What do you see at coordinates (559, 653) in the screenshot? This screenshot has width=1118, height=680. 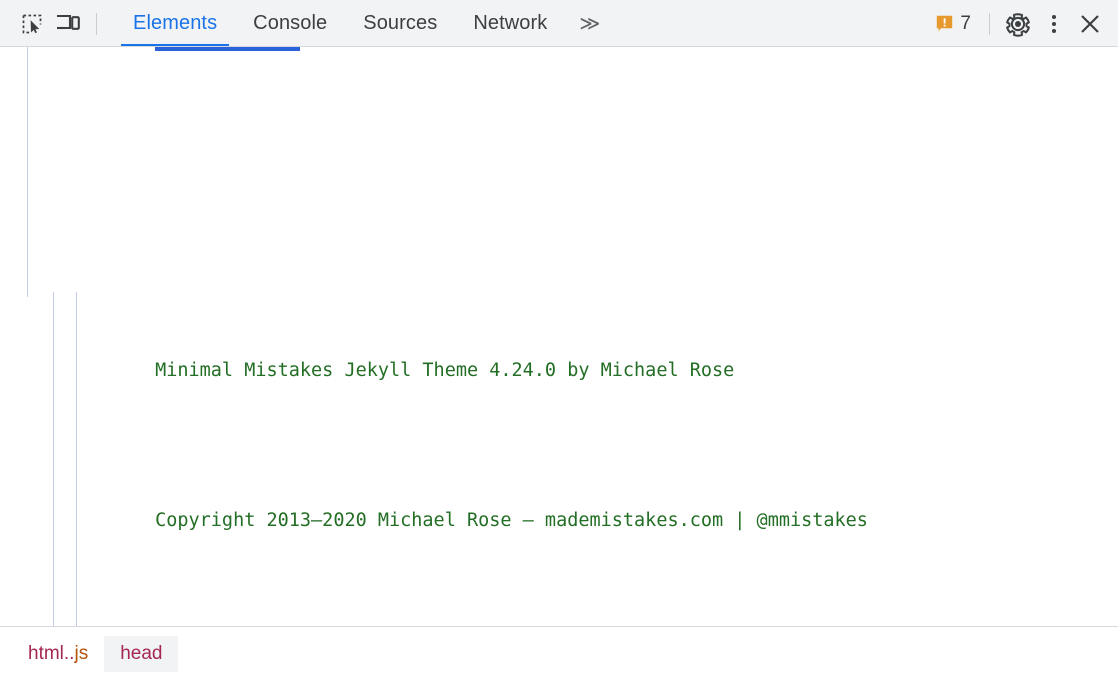 I see `breadcrumb: html..js head` at bounding box center [559, 653].